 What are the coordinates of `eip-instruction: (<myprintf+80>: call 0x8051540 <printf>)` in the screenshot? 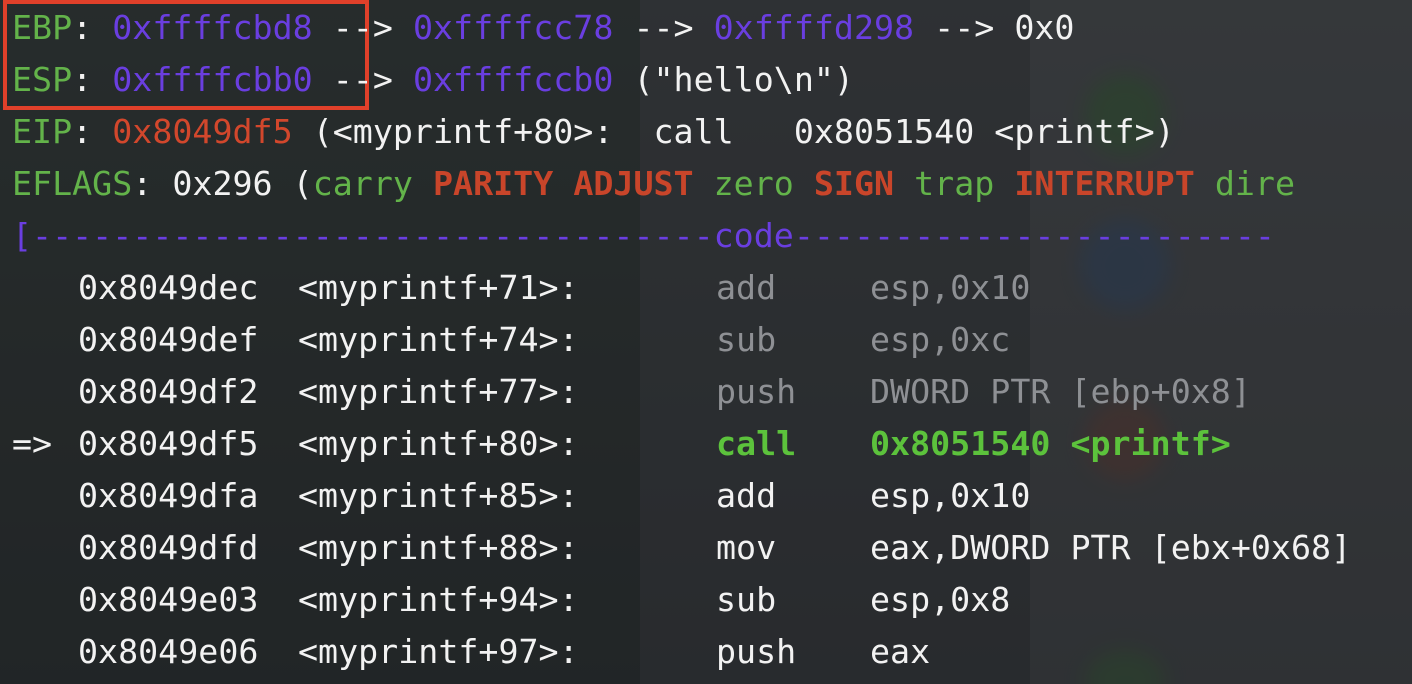 It's located at (733, 131).